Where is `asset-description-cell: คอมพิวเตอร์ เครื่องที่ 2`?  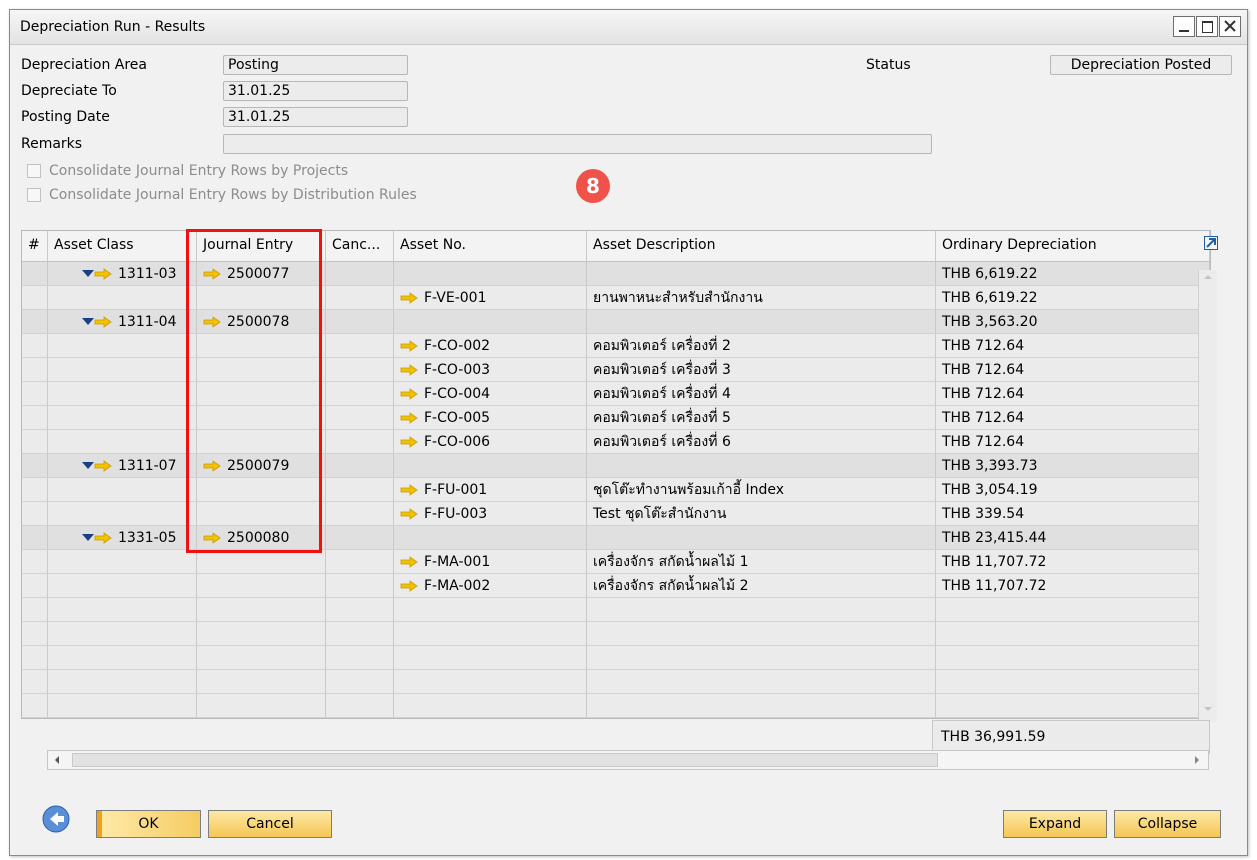
asset-description-cell: คอมพิวเตอร์ เครื่องที่ 2 is located at coordinates (761, 346).